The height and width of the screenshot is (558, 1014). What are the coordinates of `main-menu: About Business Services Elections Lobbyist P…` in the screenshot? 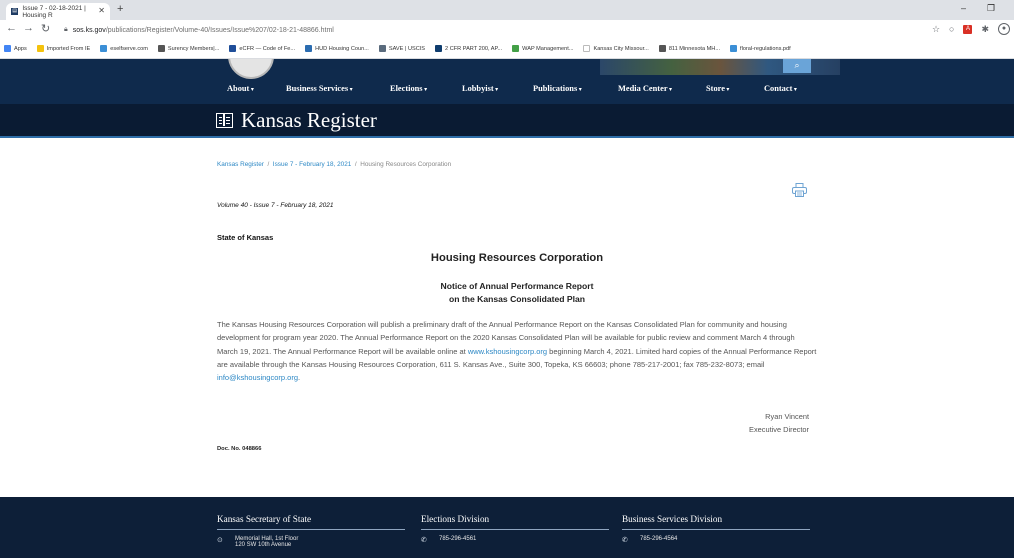 It's located at (507, 93).